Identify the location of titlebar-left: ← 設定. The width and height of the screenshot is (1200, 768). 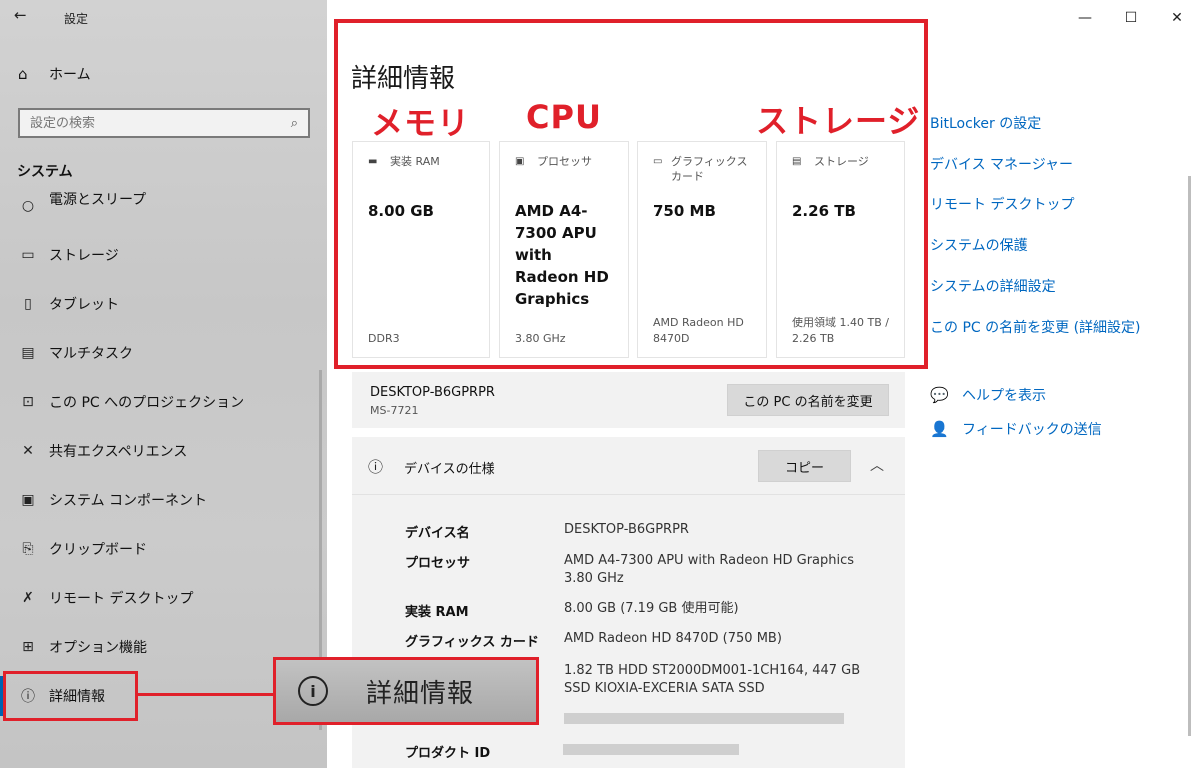
(163, 18).